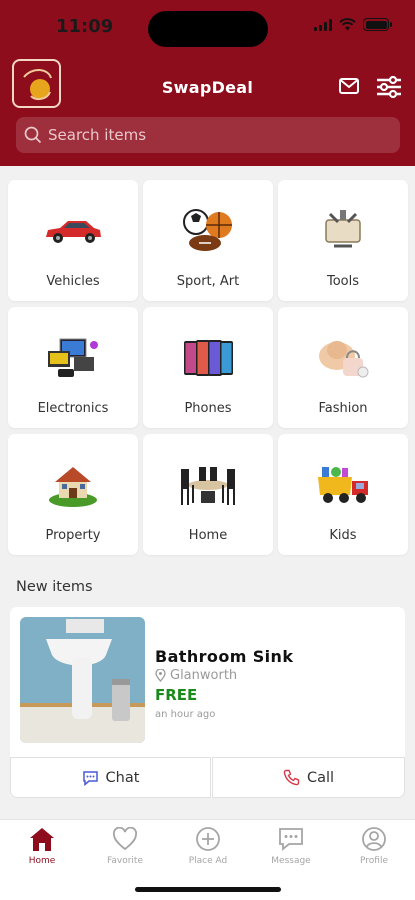 This screenshot has height=900, width=415. Describe the element at coordinates (343, 231) in the screenshot. I see `tools-icon` at that location.